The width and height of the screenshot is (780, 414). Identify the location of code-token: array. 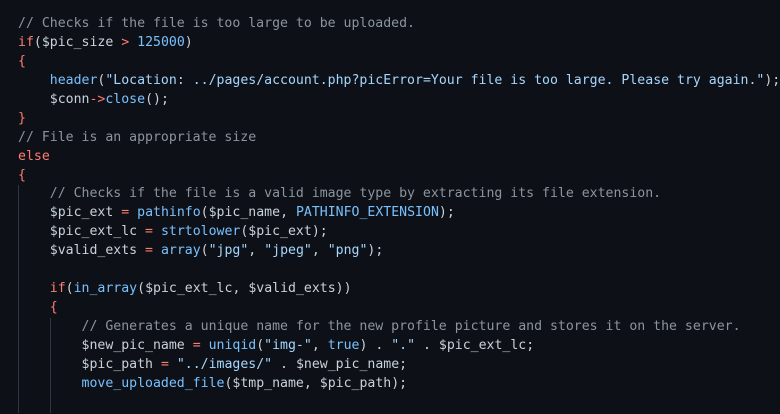
(180, 251).